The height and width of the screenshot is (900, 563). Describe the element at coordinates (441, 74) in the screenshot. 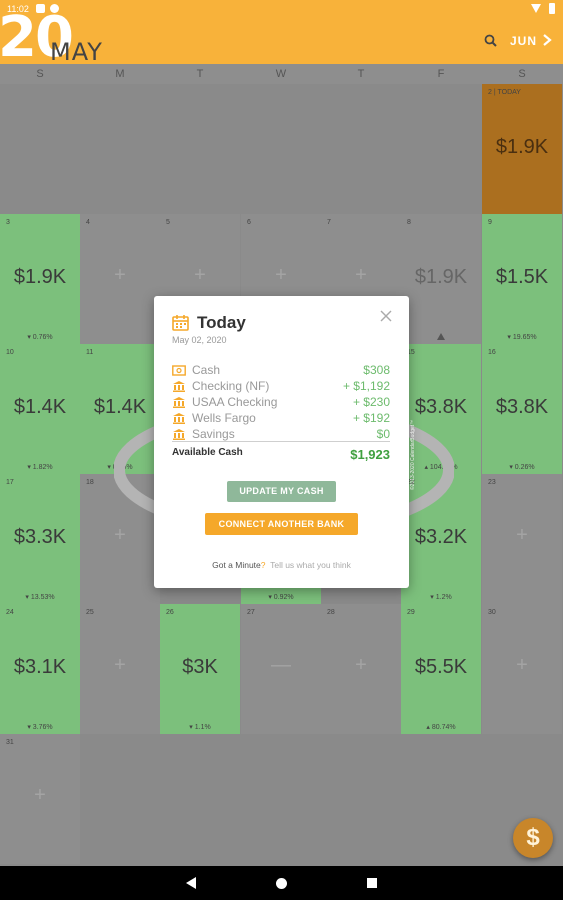

I see `weekday-label: F` at that location.